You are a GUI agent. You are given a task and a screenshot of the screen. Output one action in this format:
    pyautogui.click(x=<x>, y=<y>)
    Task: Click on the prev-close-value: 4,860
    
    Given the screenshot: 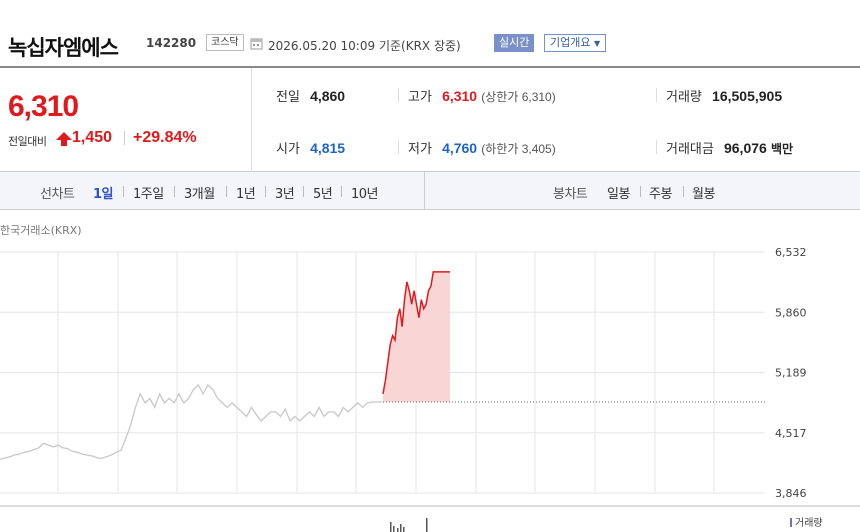 What is the action you would take?
    pyautogui.click(x=328, y=96)
    